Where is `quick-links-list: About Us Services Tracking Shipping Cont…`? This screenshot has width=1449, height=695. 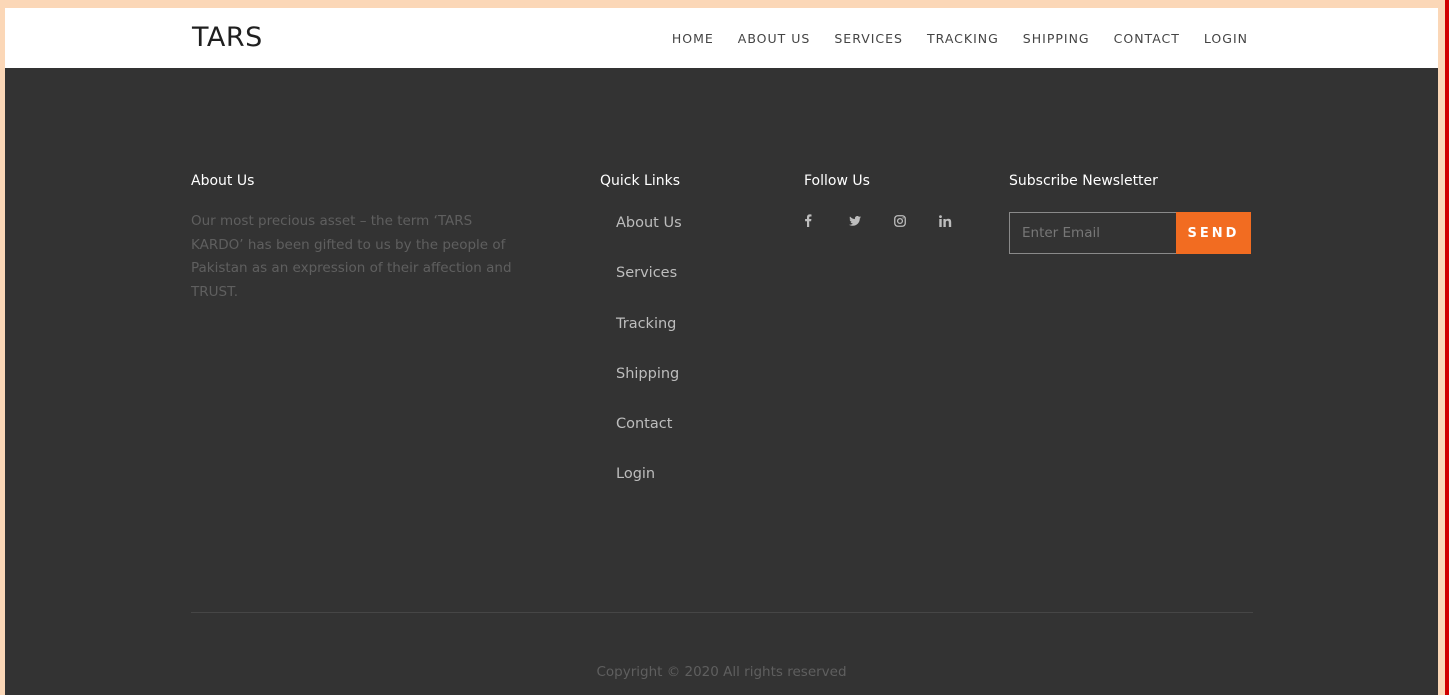
quick-links-list: About Us Services Tracking Shipping Cont… is located at coordinates (690, 365).